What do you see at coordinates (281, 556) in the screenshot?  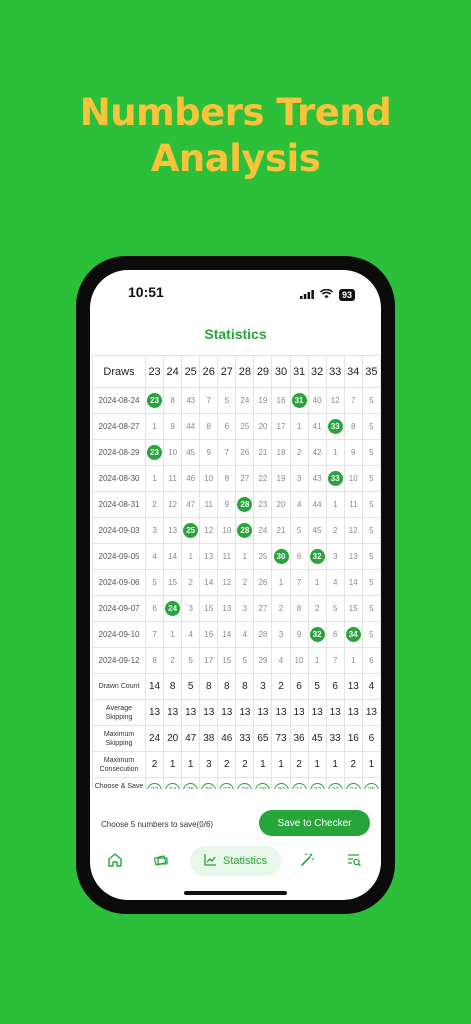 I see `drawn-number-ball: 30` at bounding box center [281, 556].